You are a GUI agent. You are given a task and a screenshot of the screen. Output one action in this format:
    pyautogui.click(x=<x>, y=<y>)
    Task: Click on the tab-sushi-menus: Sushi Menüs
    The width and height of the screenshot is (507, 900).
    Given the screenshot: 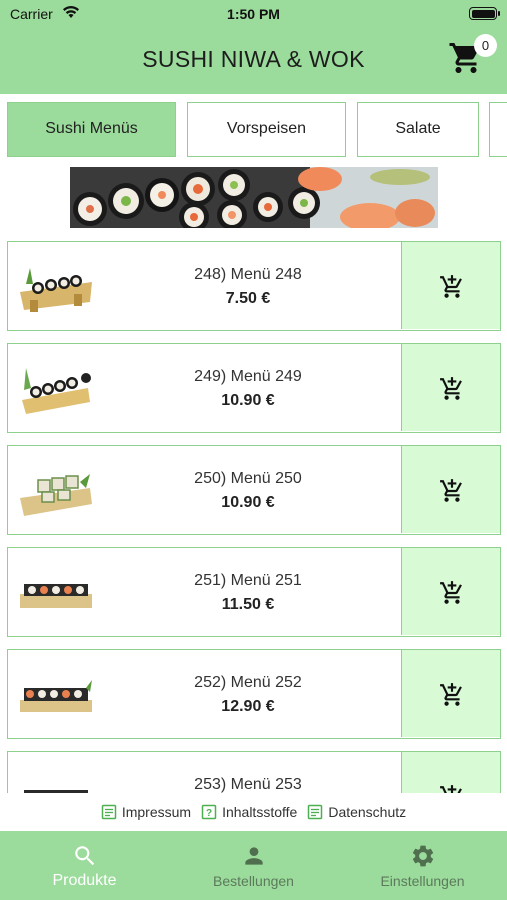 What is the action you would take?
    pyautogui.click(x=91, y=129)
    